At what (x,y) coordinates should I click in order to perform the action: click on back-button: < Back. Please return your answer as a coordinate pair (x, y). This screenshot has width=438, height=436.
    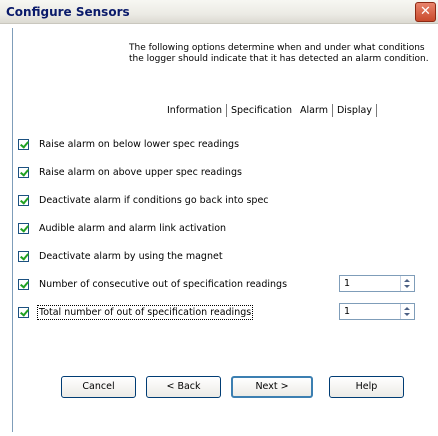
    Looking at the image, I should click on (183, 387).